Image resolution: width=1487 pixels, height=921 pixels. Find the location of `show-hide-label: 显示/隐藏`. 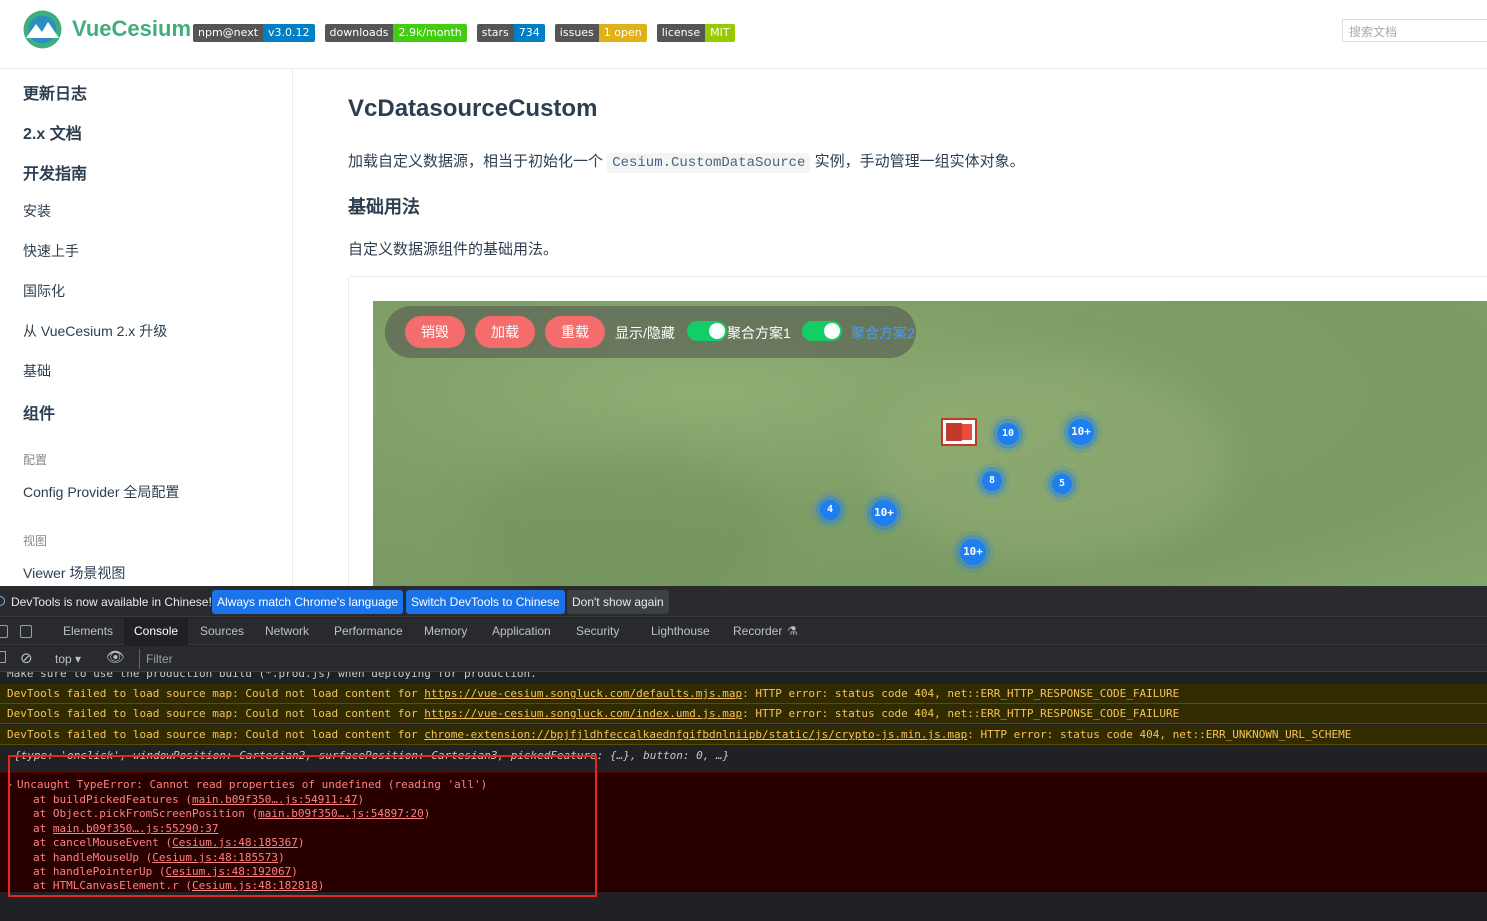

show-hide-label: 显示/隐藏 is located at coordinates (645, 333).